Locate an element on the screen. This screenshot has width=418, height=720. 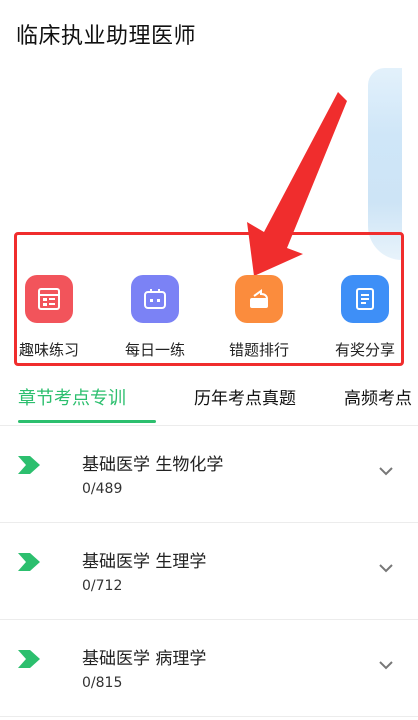
chapter-title: 基础医学 病理学 is located at coordinates (144, 659).